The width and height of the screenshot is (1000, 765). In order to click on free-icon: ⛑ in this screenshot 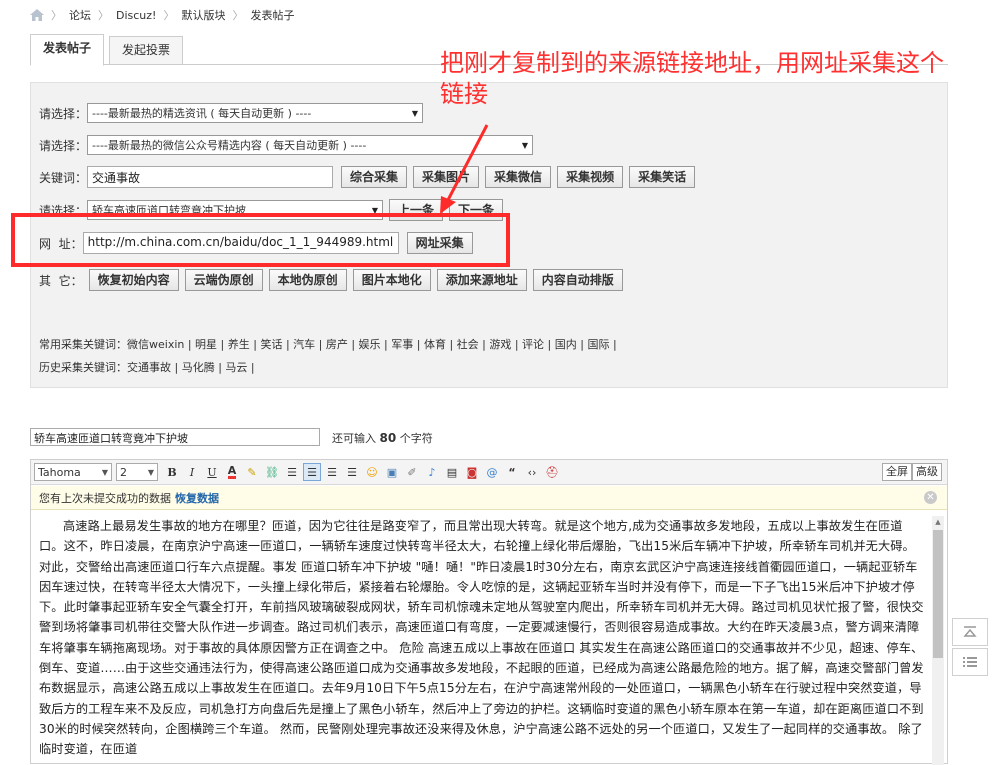, I will do `click(552, 472)`.